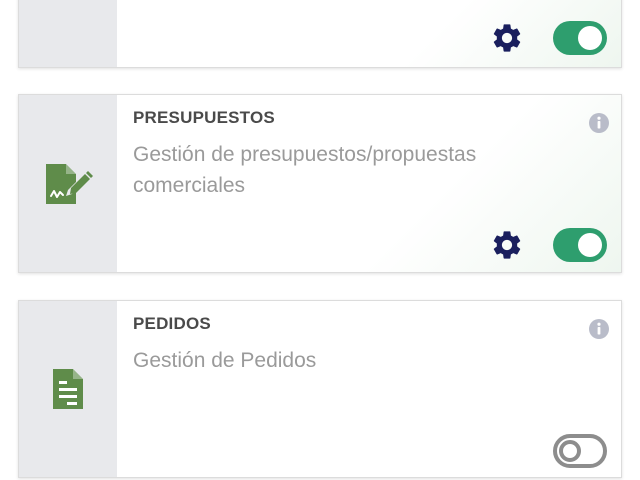 The height and width of the screenshot is (480, 640). Describe the element at coordinates (204, 117) in the screenshot. I see `module-title: PRESUPUESTOS` at that location.